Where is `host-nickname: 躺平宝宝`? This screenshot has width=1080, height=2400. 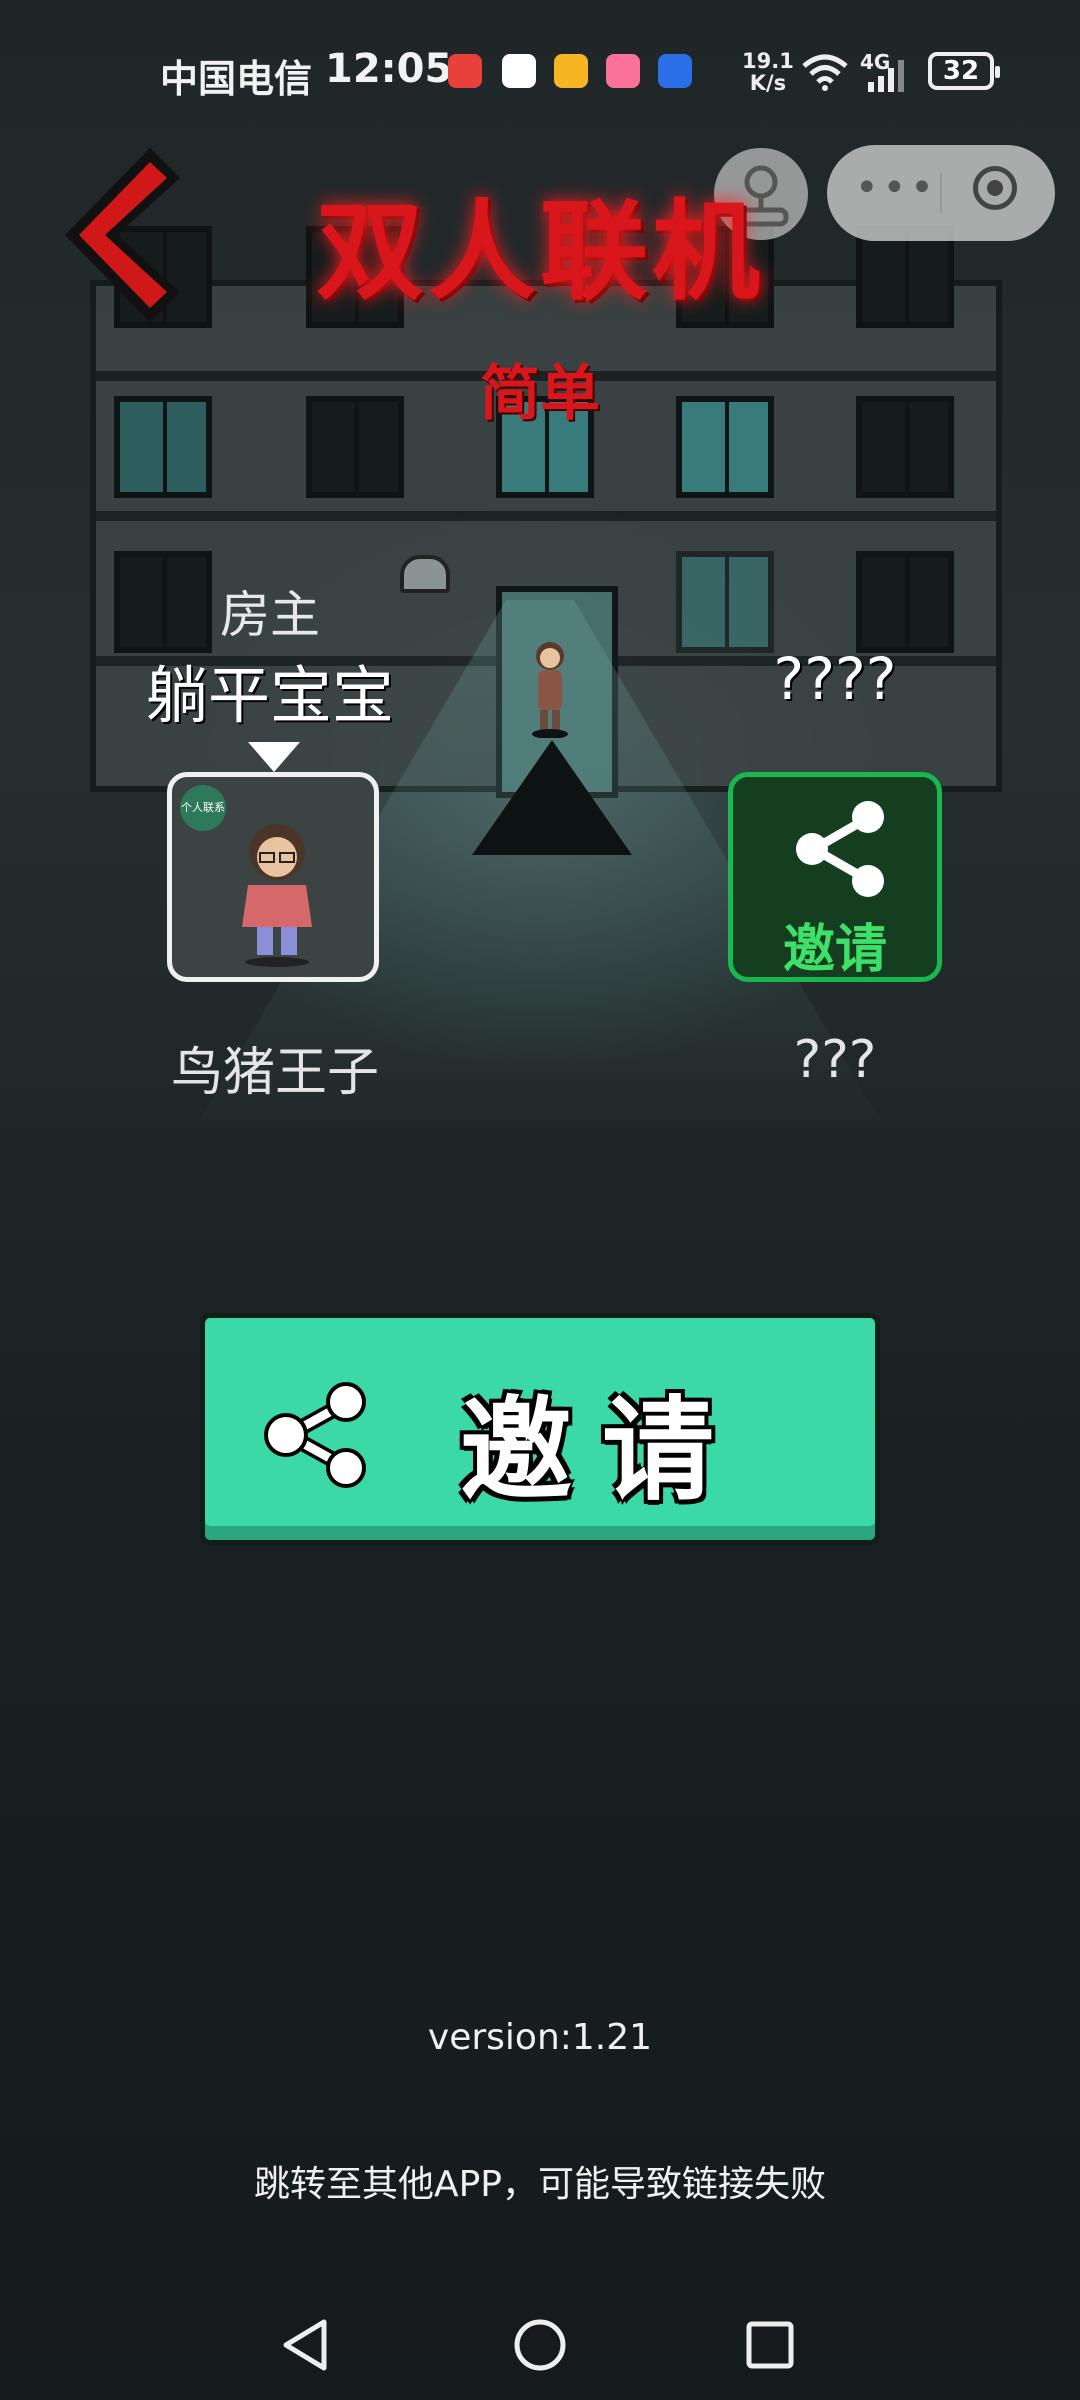 host-nickname: 躺平宝宝 is located at coordinates (269, 695).